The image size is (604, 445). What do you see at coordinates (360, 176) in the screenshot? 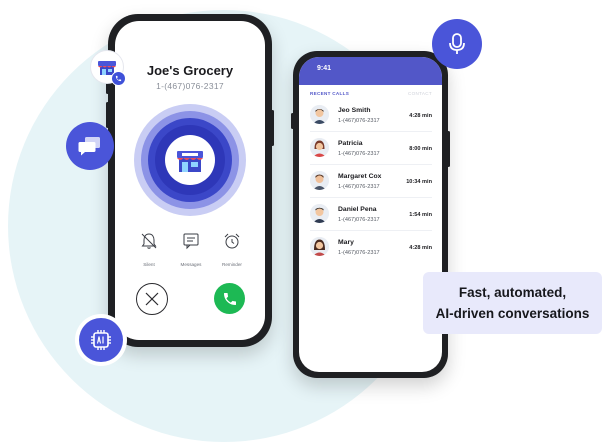
I see `contact-name: Margaret Cox` at bounding box center [360, 176].